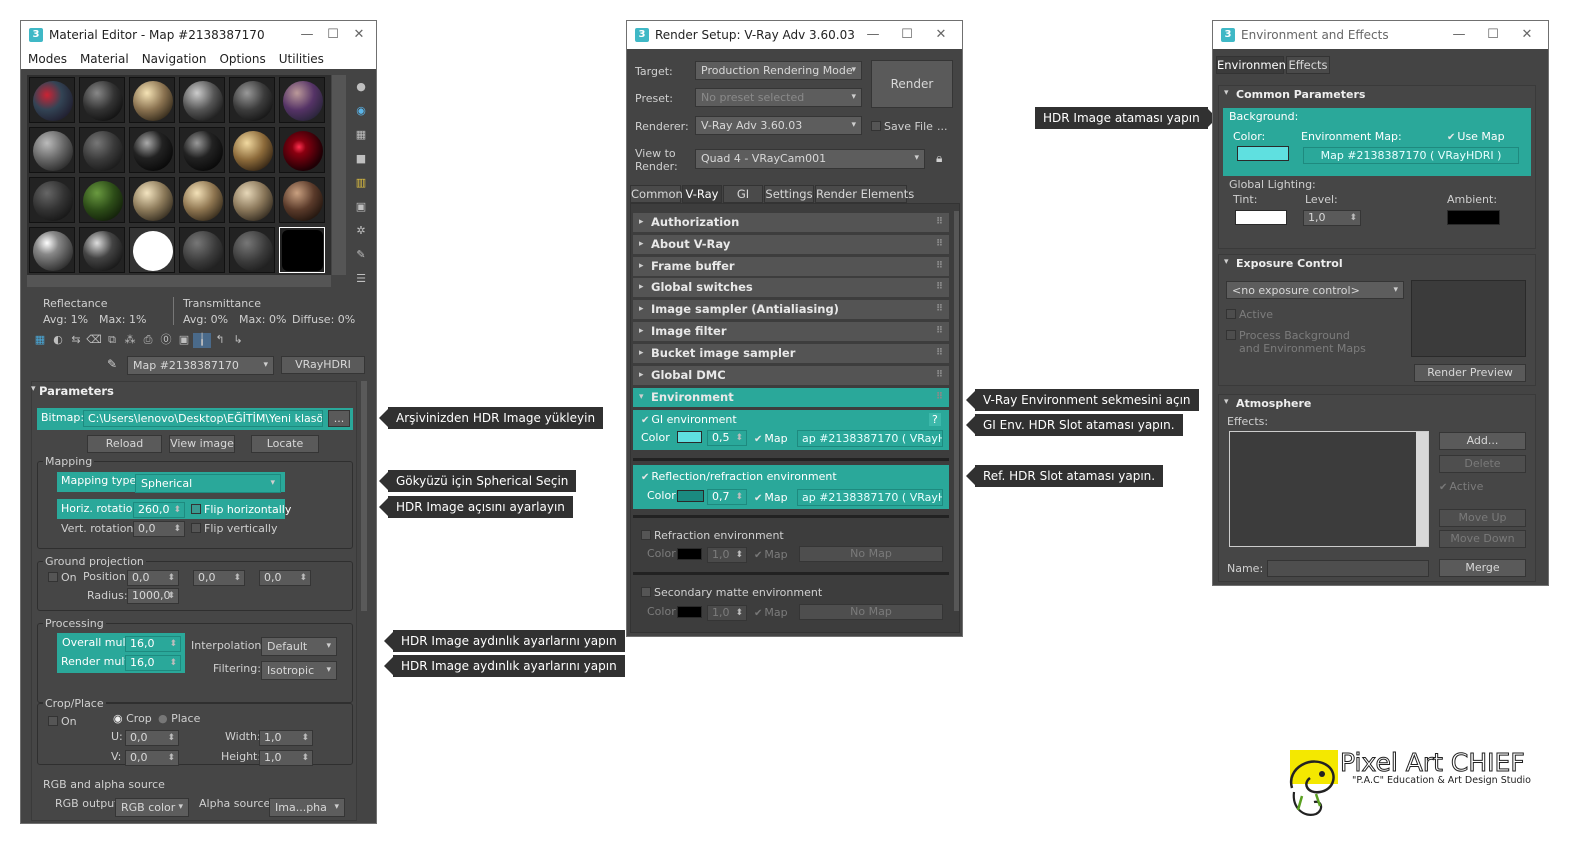 This screenshot has height=857, width=1588. What do you see at coordinates (789, 194) in the screenshot?
I see `tab-settings: Settings` at bounding box center [789, 194].